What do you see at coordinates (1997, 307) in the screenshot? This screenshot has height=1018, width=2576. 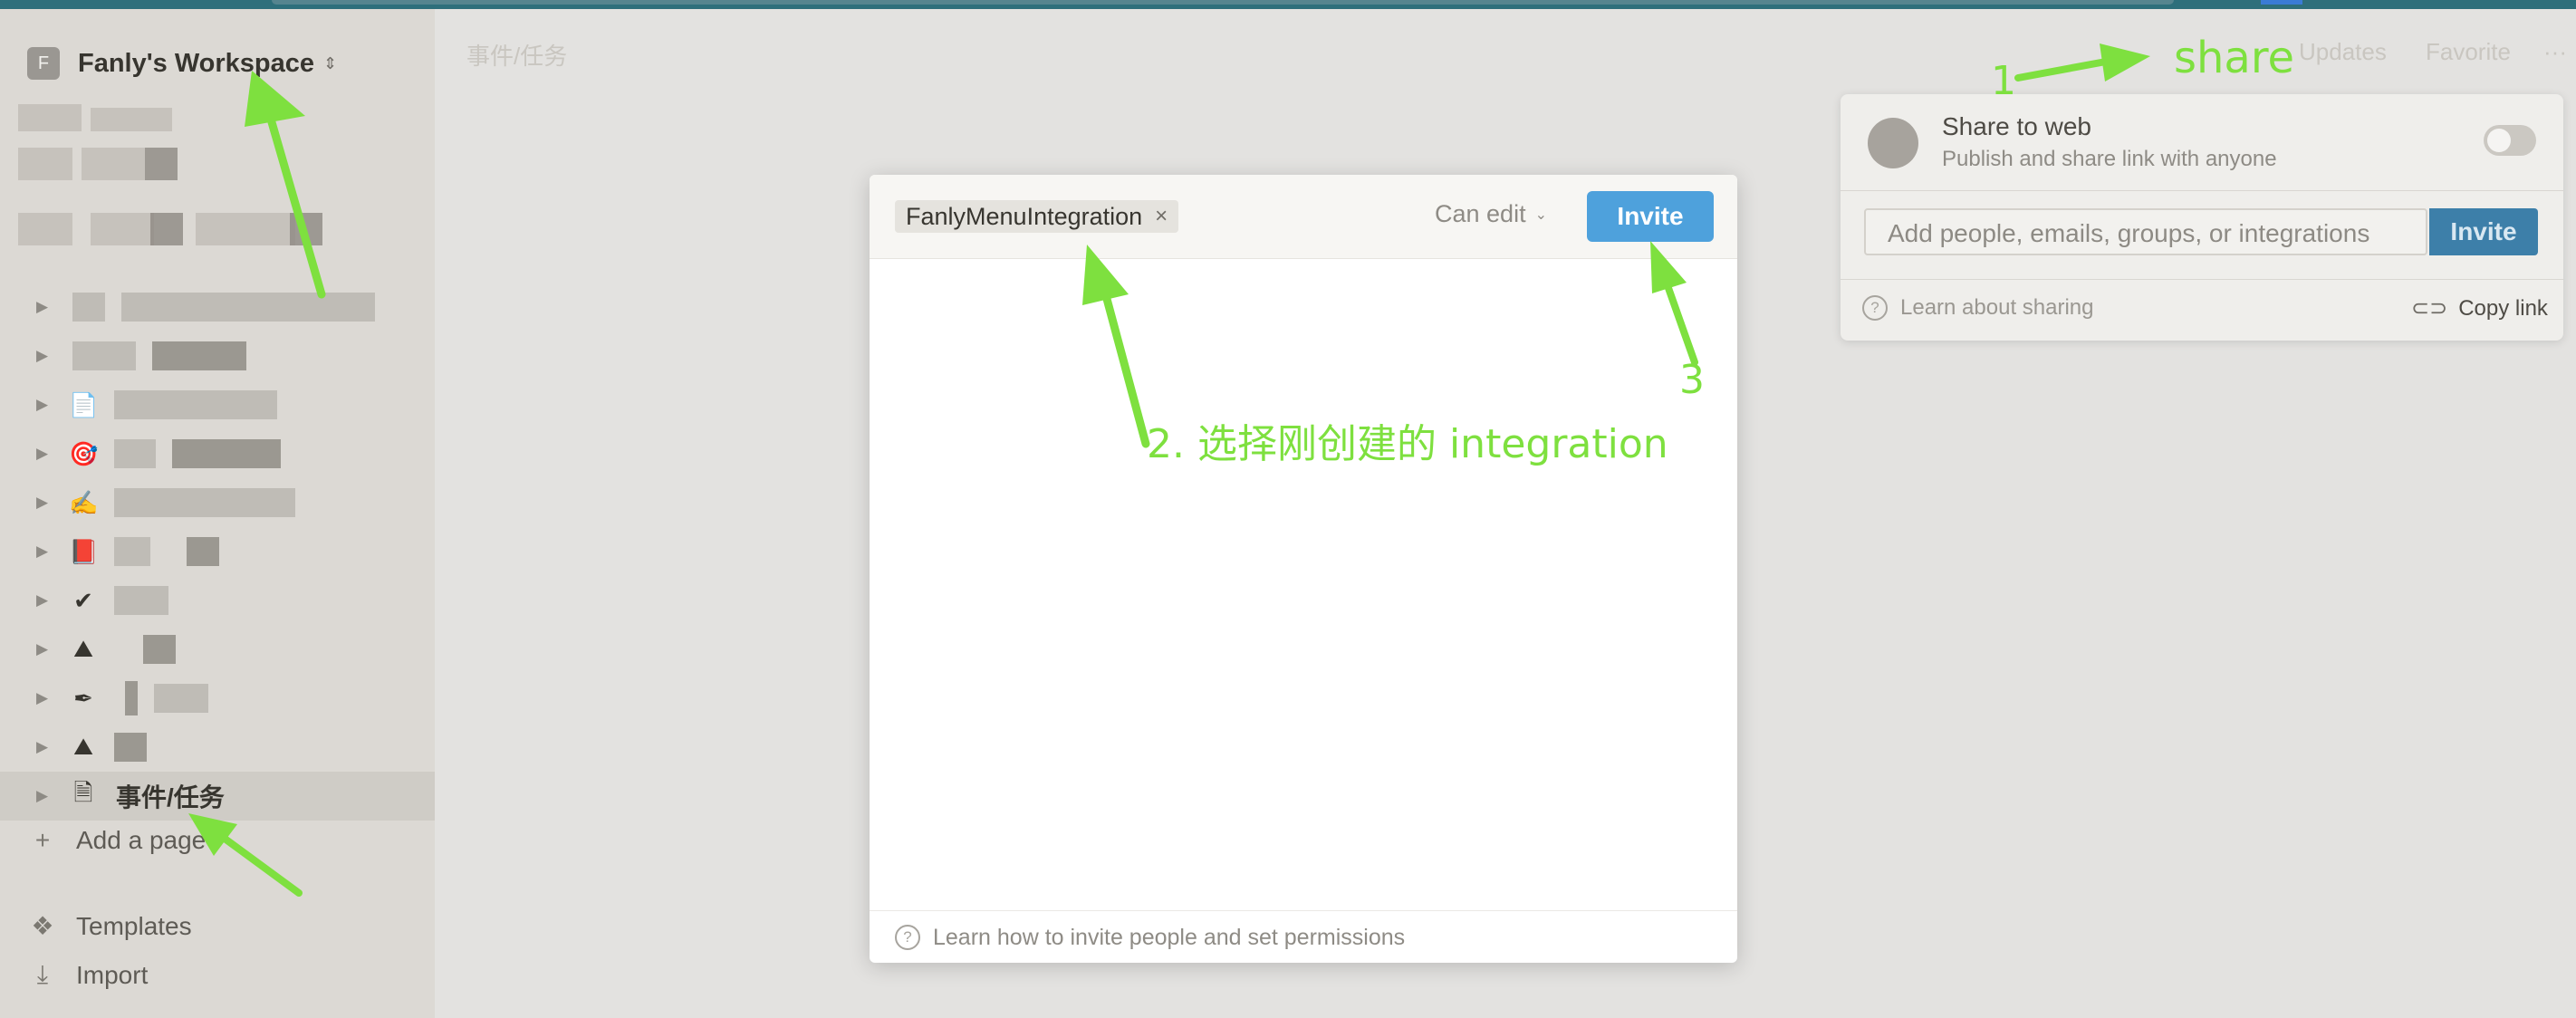 I see `learn-about-sharing-label: Learn about sharing` at bounding box center [1997, 307].